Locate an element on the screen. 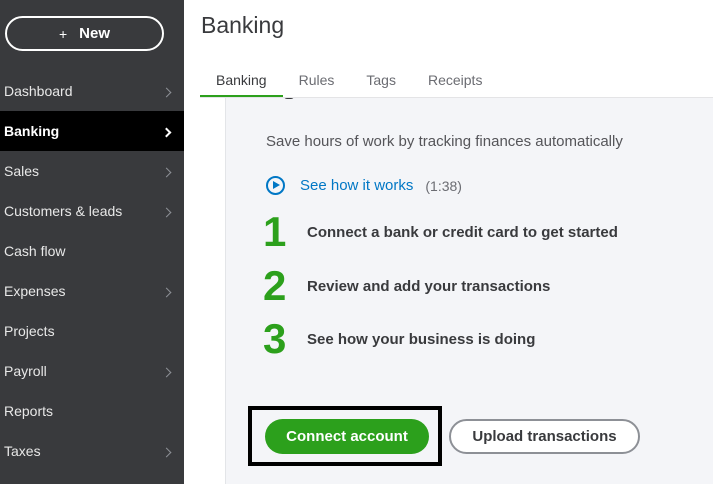  sidebar-item-expenses: Expenses is located at coordinates (92, 291).